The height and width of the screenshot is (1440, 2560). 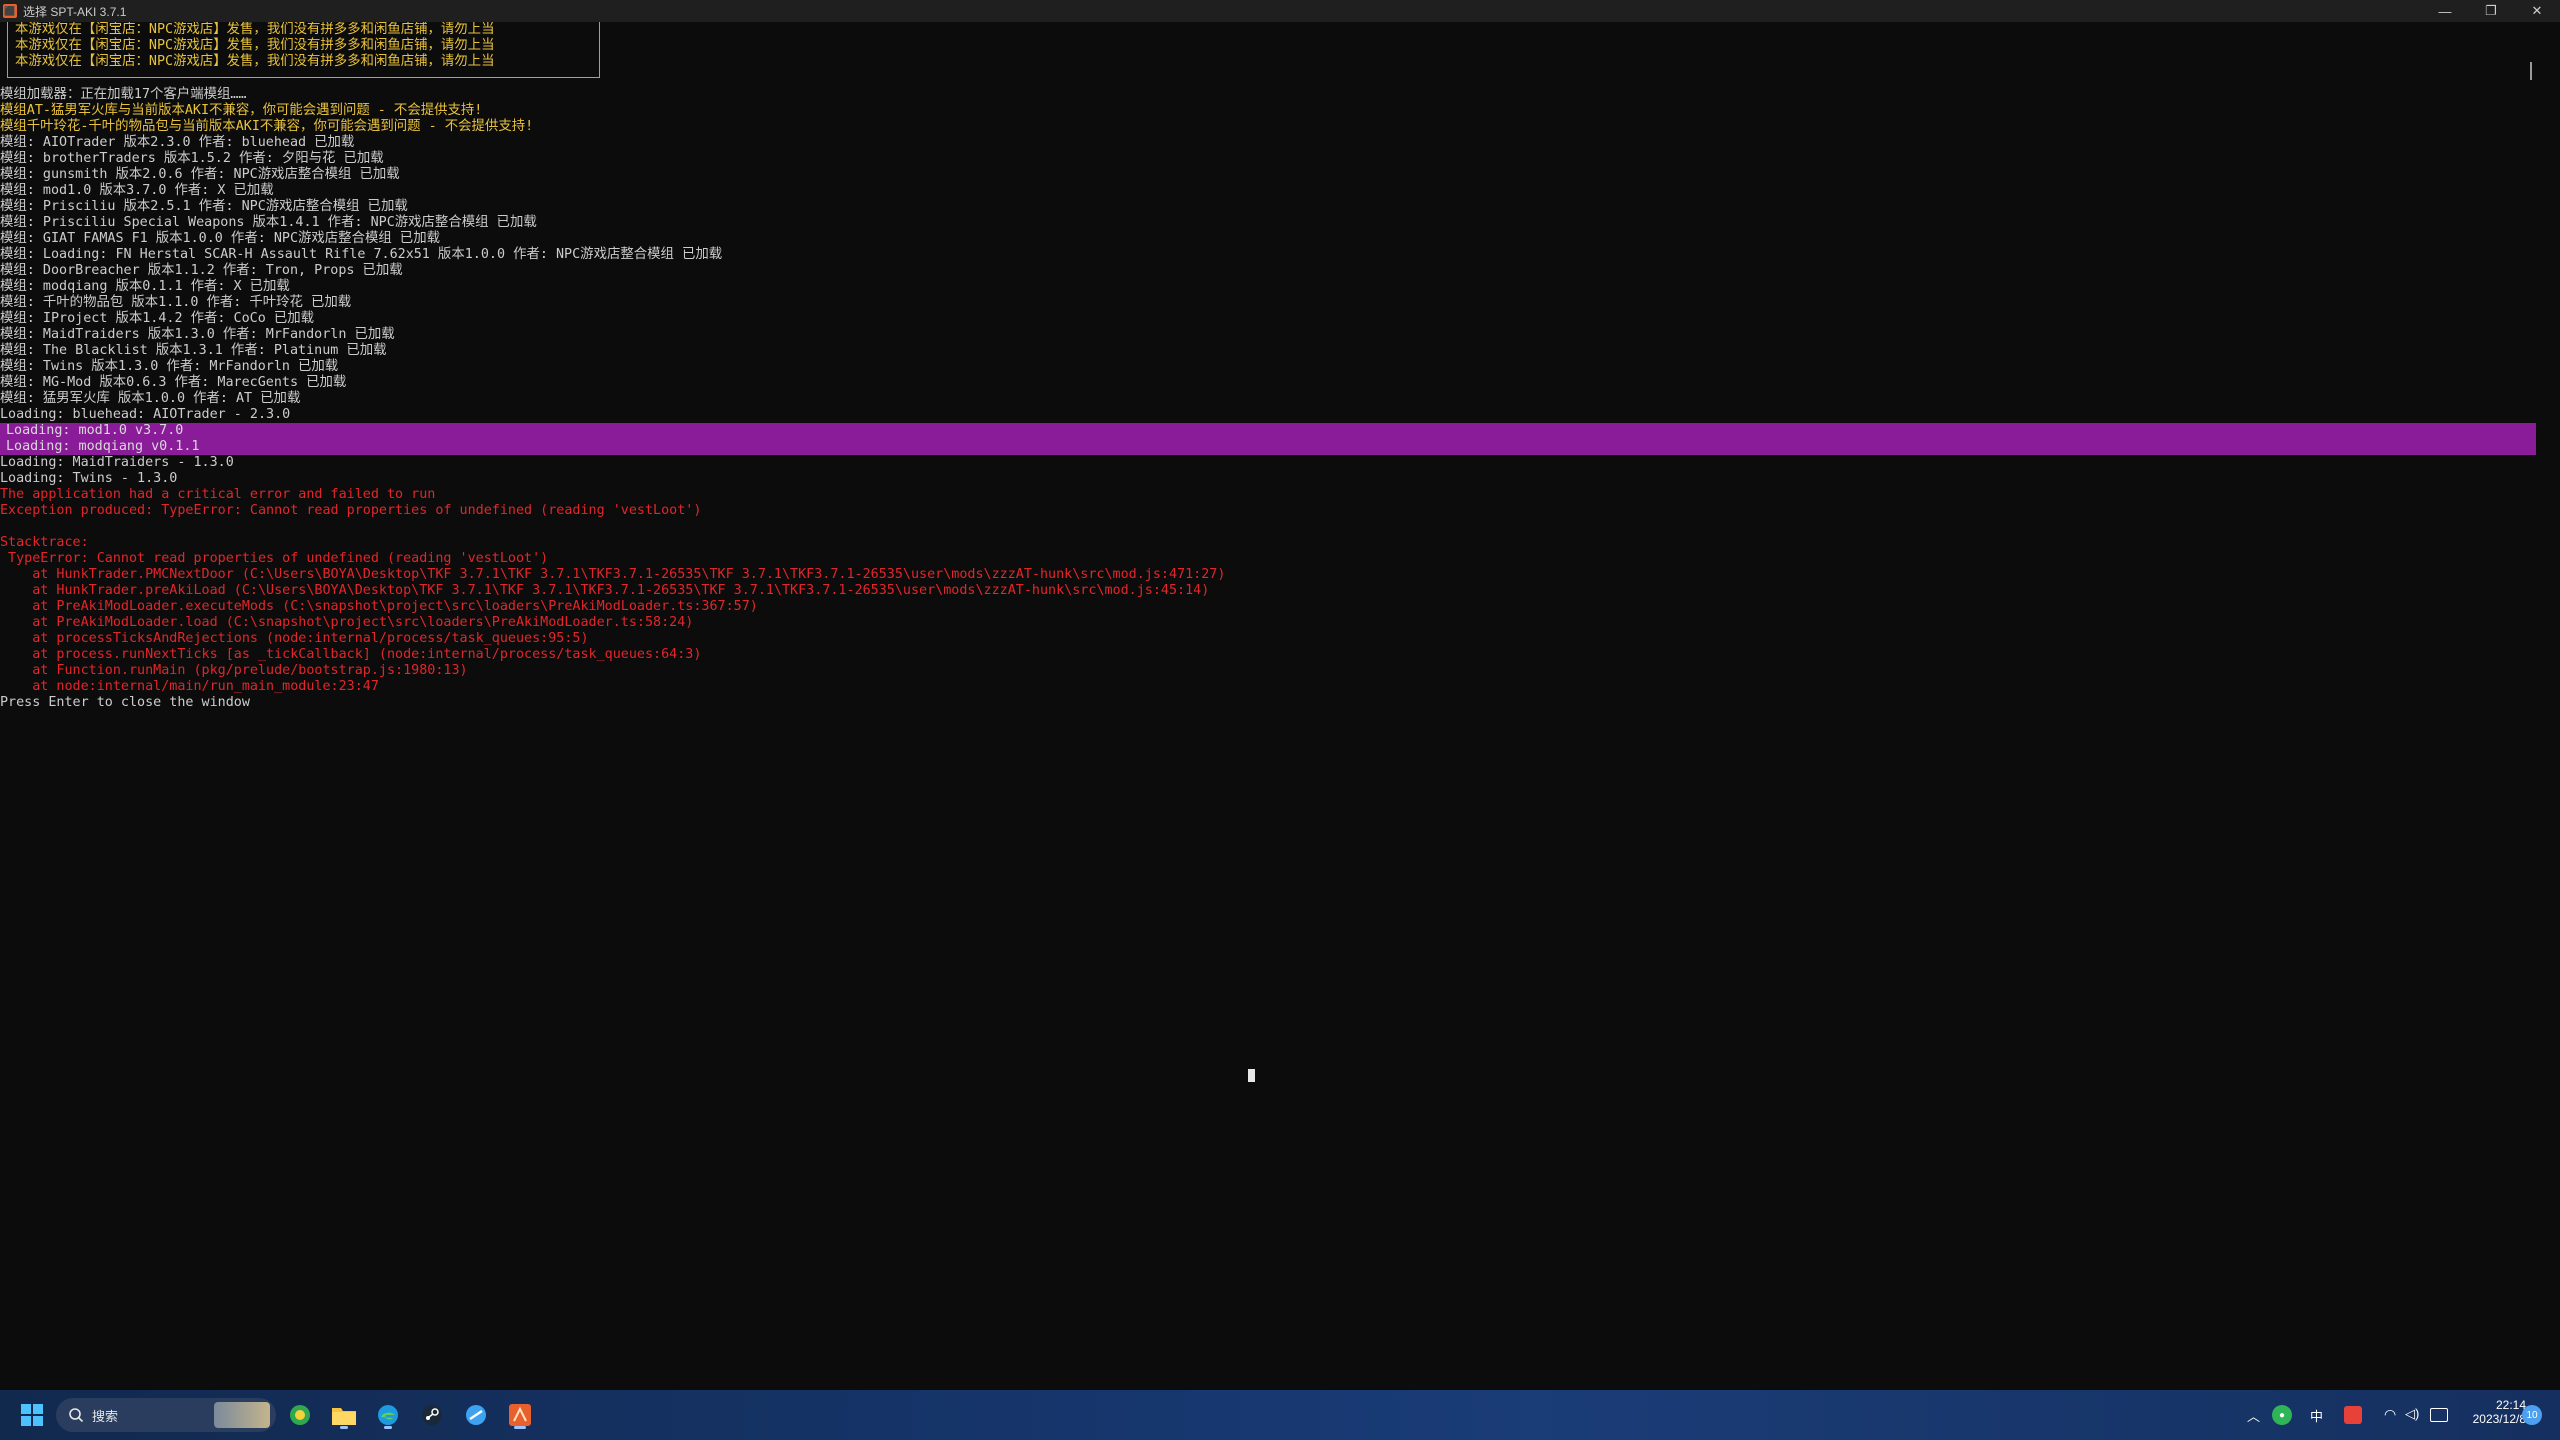 I want to click on highlighted-line: Loading: mod1.0 v3.7.0, so click(x=95, y=430).